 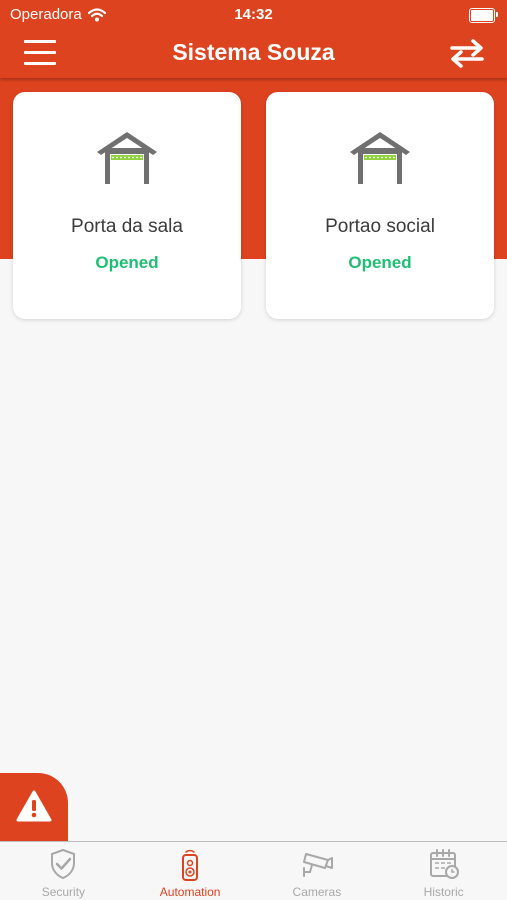 What do you see at coordinates (444, 864) in the screenshot?
I see `calendar-icon` at bounding box center [444, 864].